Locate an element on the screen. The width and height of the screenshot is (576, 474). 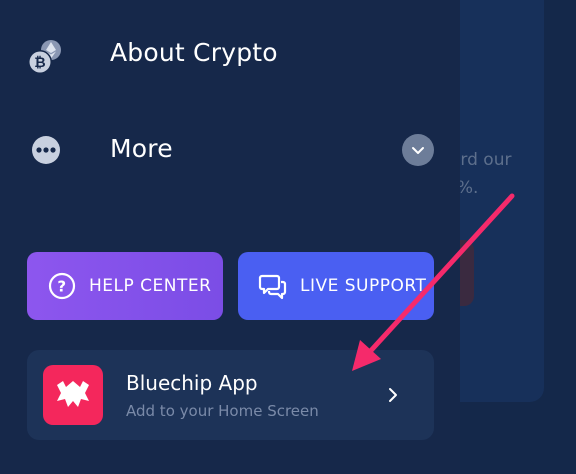
live-support-label: LIVE SUPPORT is located at coordinates (363, 286).